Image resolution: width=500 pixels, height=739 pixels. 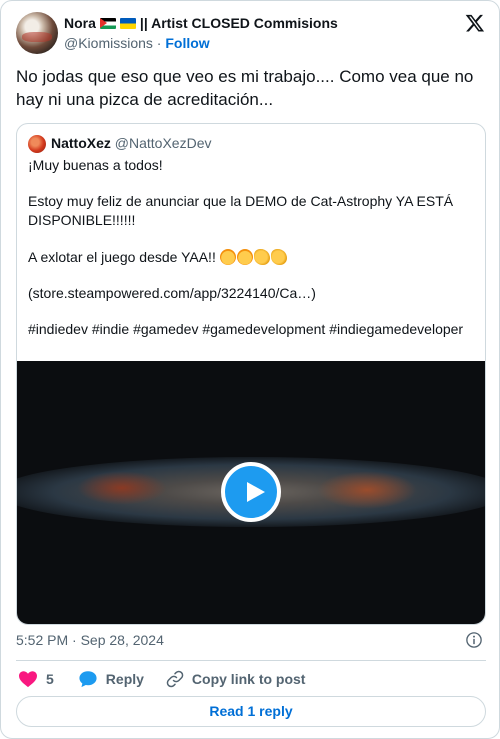 What do you see at coordinates (80, 23) in the screenshot?
I see `author-name: Nora` at bounding box center [80, 23].